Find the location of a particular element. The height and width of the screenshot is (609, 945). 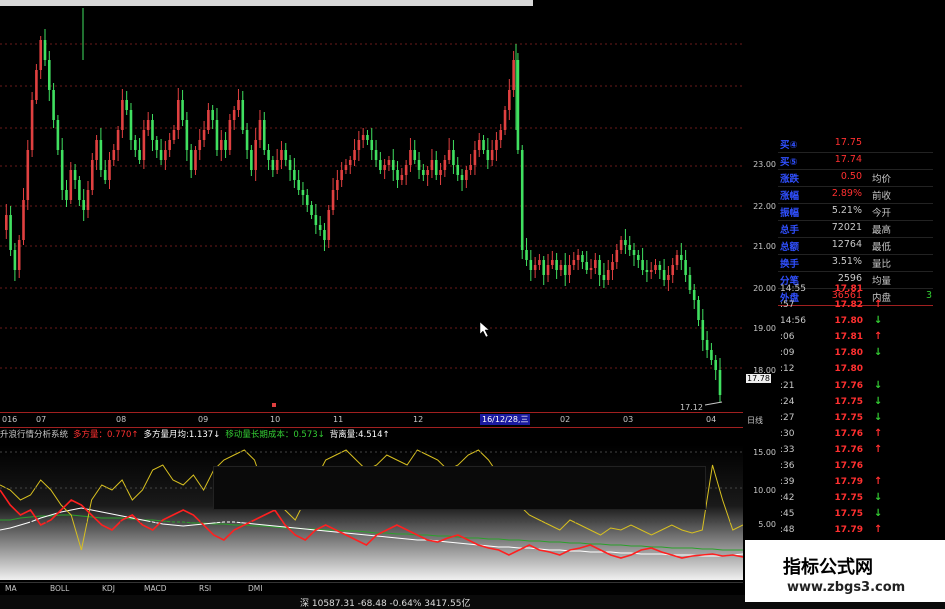

quote-row: 买⑤ 17.74 is located at coordinates (855, 161).